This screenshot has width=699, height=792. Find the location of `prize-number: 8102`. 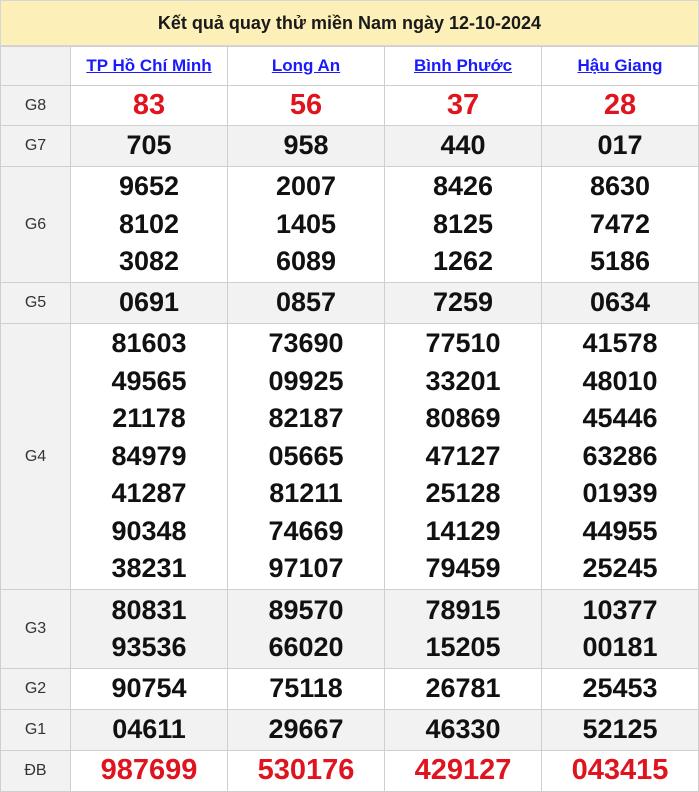

prize-number: 8102 is located at coordinates (149, 223).